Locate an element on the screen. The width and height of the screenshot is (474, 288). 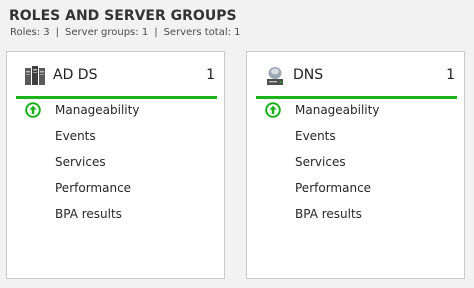
tile-header: AD DS 1 is located at coordinates (116, 79).